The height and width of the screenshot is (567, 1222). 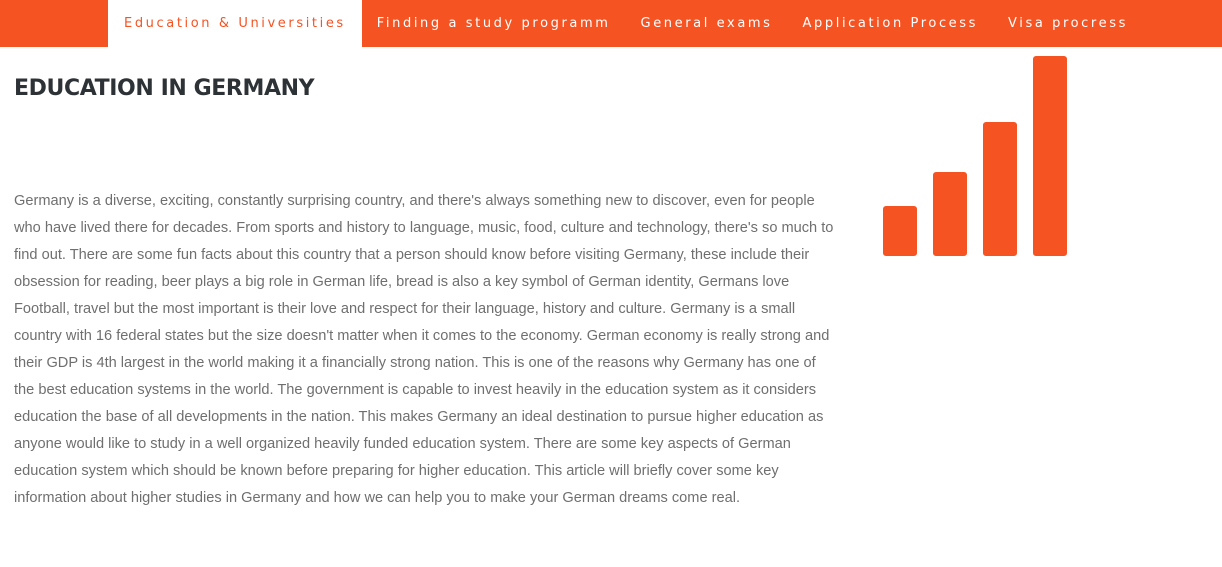 What do you see at coordinates (494, 23) in the screenshot?
I see `nav-item-finding-study-programm: Finding a study programm` at bounding box center [494, 23].